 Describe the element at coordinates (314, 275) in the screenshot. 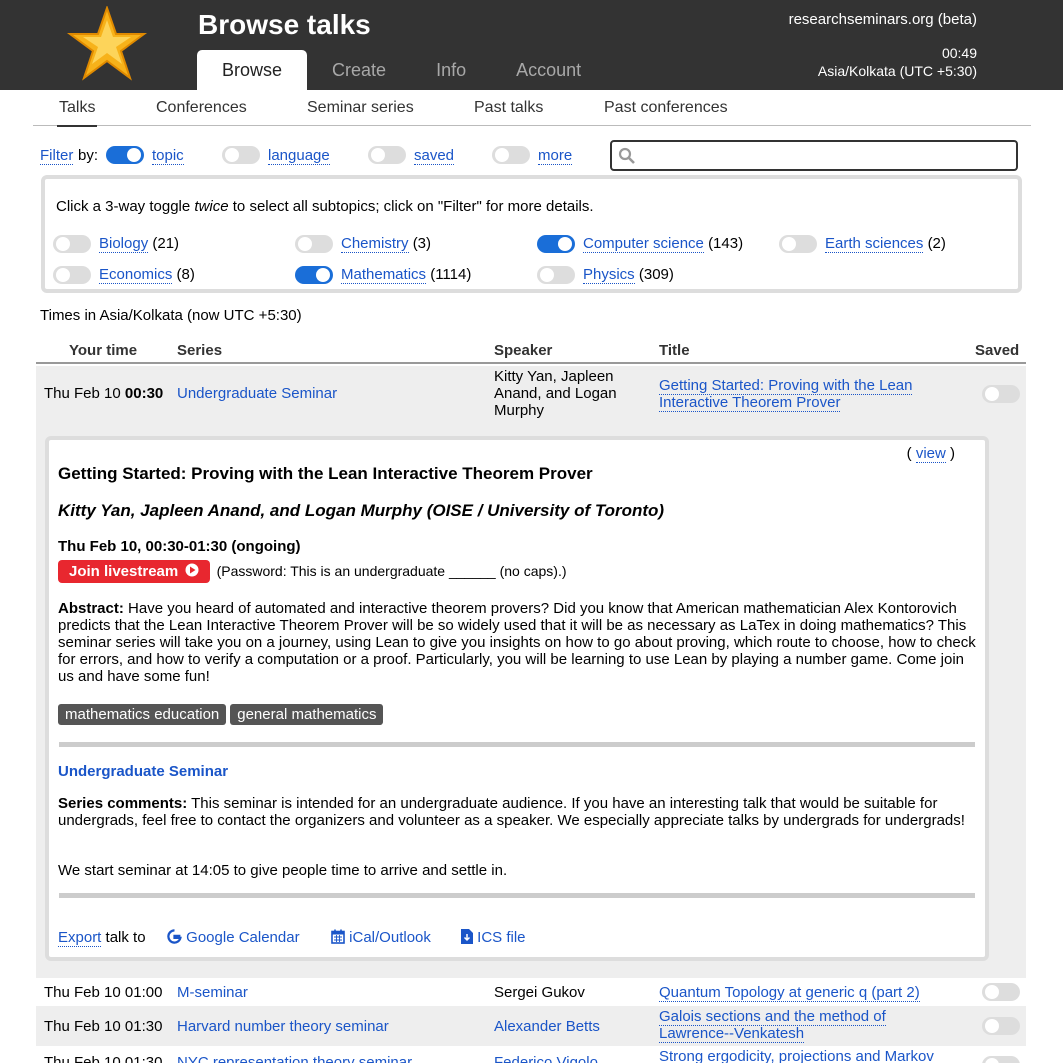

I see `mathematics-toggle` at that location.